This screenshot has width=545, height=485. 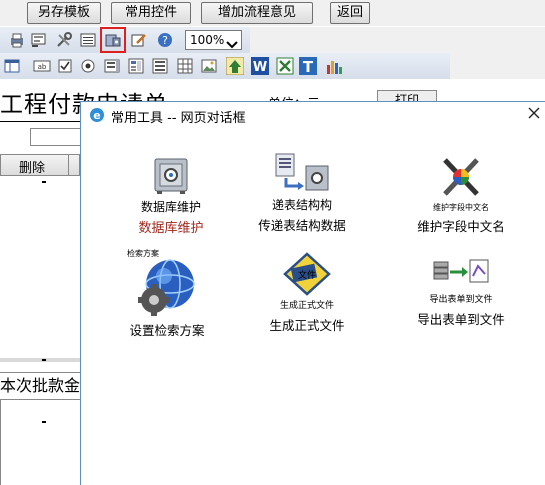 What do you see at coordinates (302, 173) in the screenshot?
I see `transfer-structure-icon` at bounding box center [302, 173].